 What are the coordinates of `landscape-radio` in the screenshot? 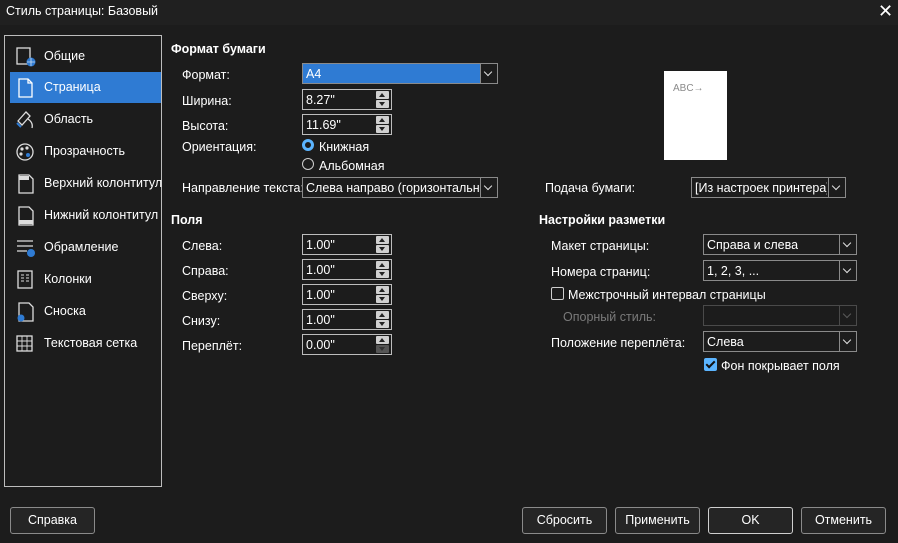 It's located at (308, 164).